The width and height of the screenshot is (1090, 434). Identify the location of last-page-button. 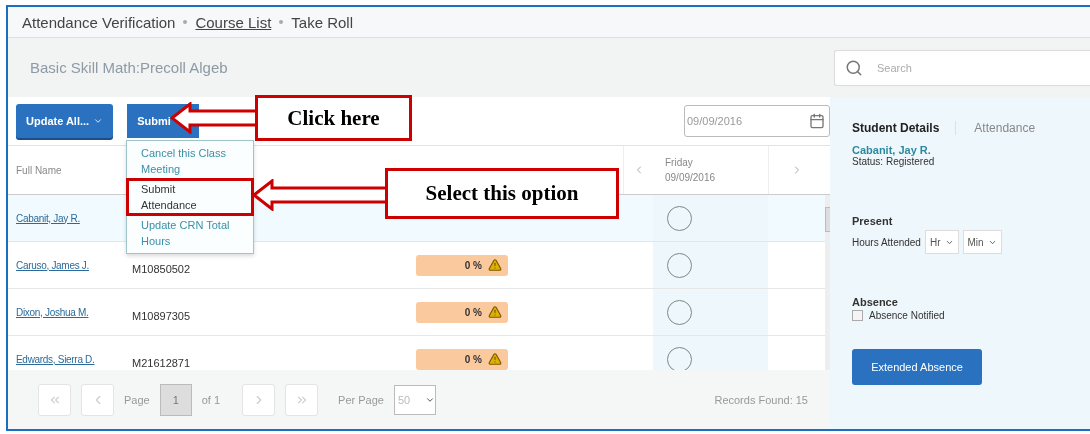
(302, 399).